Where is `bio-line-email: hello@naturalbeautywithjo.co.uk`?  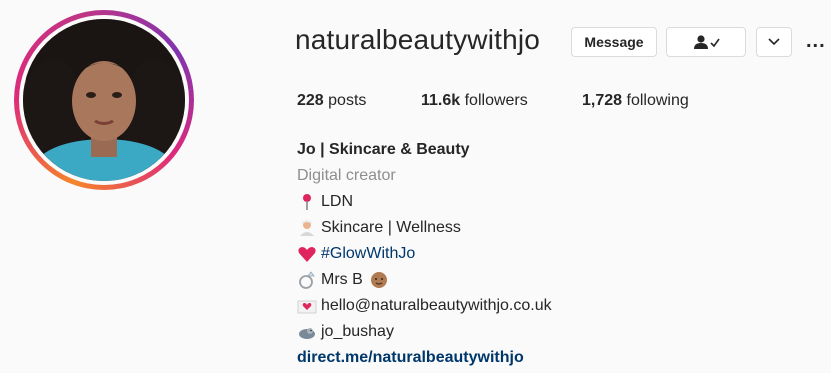
bio-line-email: hello@naturalbeautywithjo.co.uk is located at coordinates (424, 306).